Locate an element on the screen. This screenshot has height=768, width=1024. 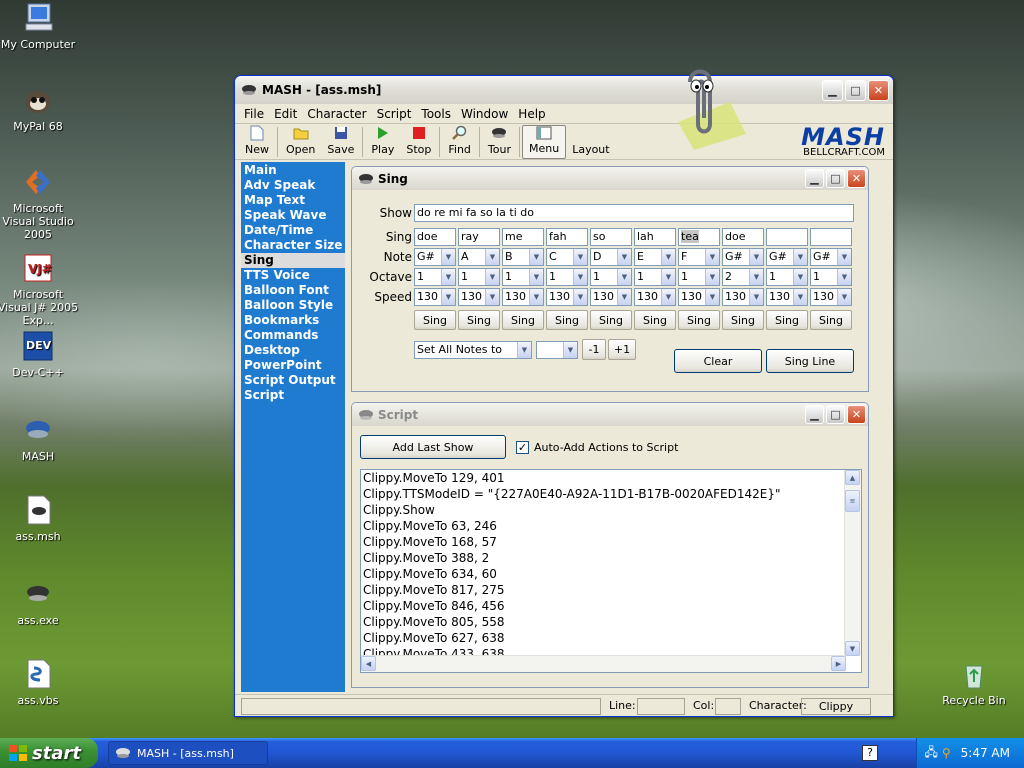
save-button: Save is located at coordinates (340, 142).